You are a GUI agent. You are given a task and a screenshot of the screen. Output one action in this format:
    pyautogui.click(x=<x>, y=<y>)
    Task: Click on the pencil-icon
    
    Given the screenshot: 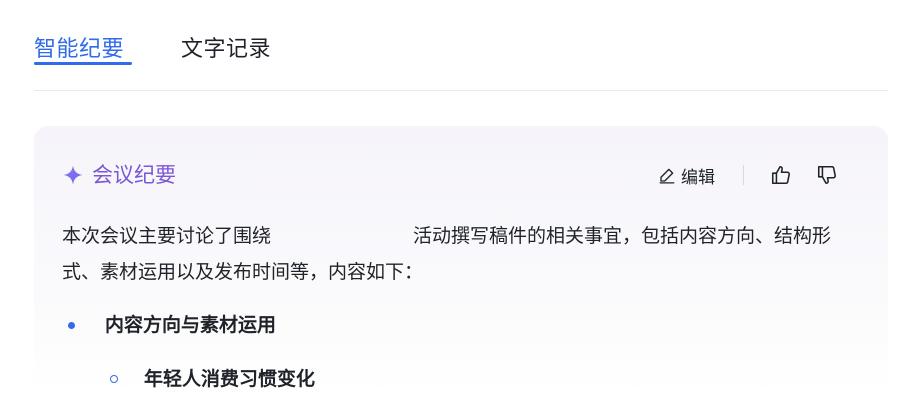 What is the action you would take?
    pyautogui.click(x=667, y=175)
    